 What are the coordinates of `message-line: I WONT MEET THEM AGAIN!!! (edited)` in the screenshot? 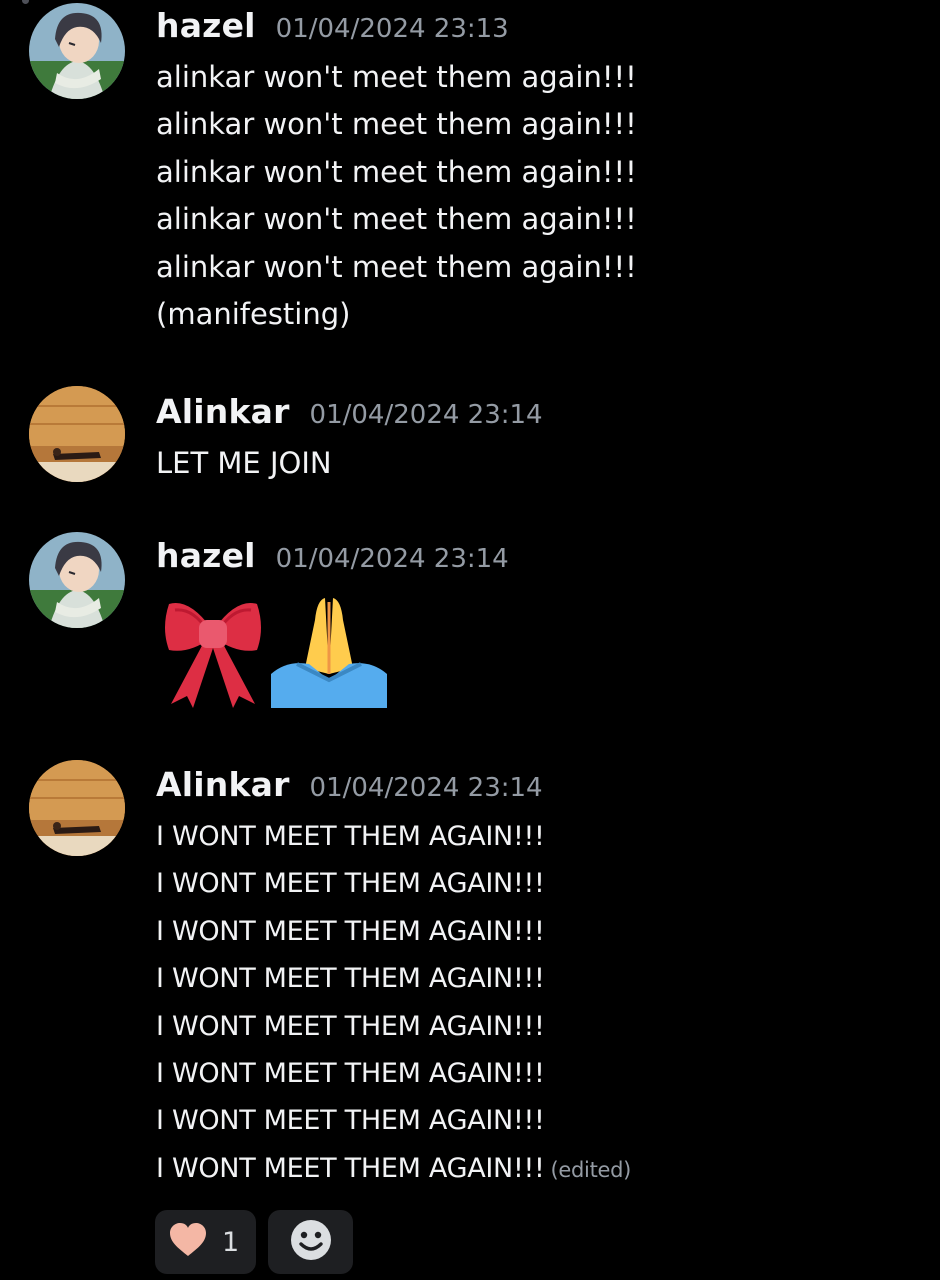 It's located at (538, 1168).